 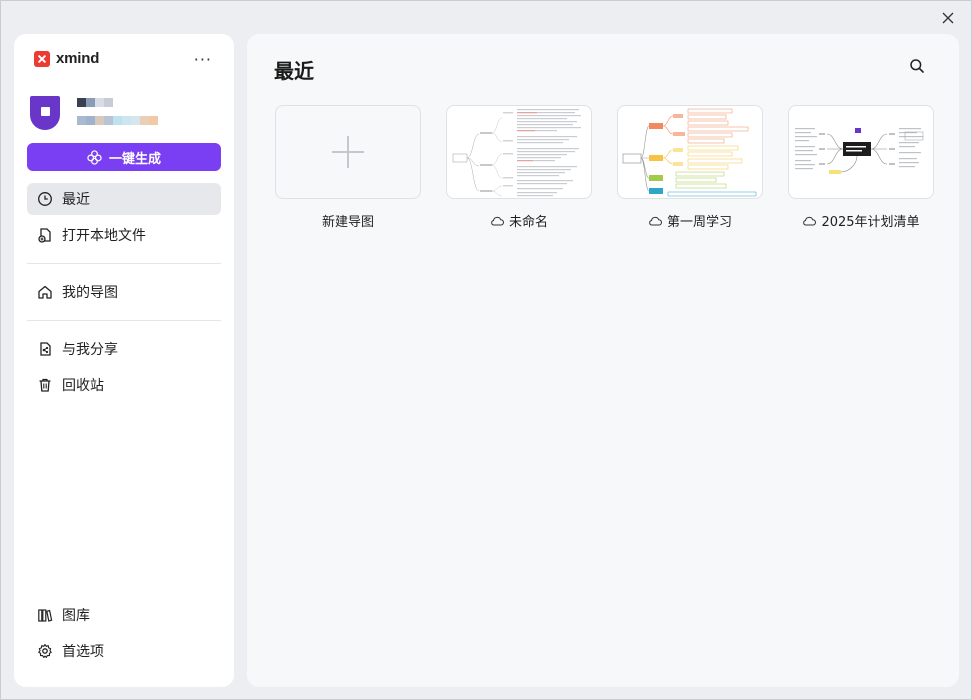 What do you see at coordinates (294, 71) in the screenshot?
I see `page-title: 最近` at bounding box center [294, 71].